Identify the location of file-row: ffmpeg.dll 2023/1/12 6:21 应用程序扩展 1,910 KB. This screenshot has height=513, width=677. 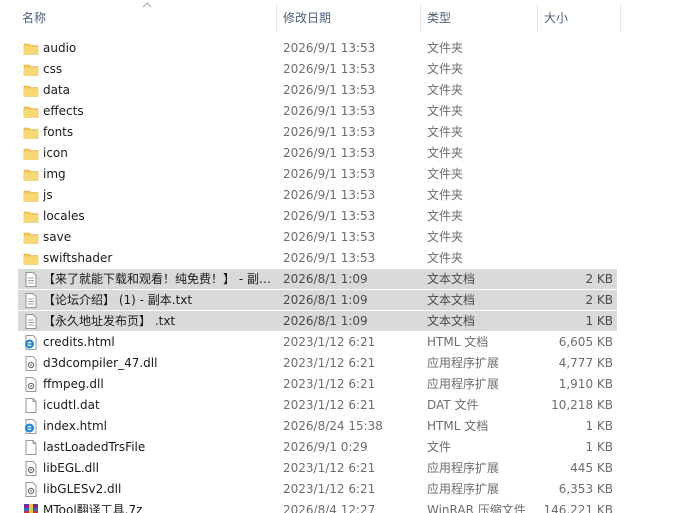
(338, 384).